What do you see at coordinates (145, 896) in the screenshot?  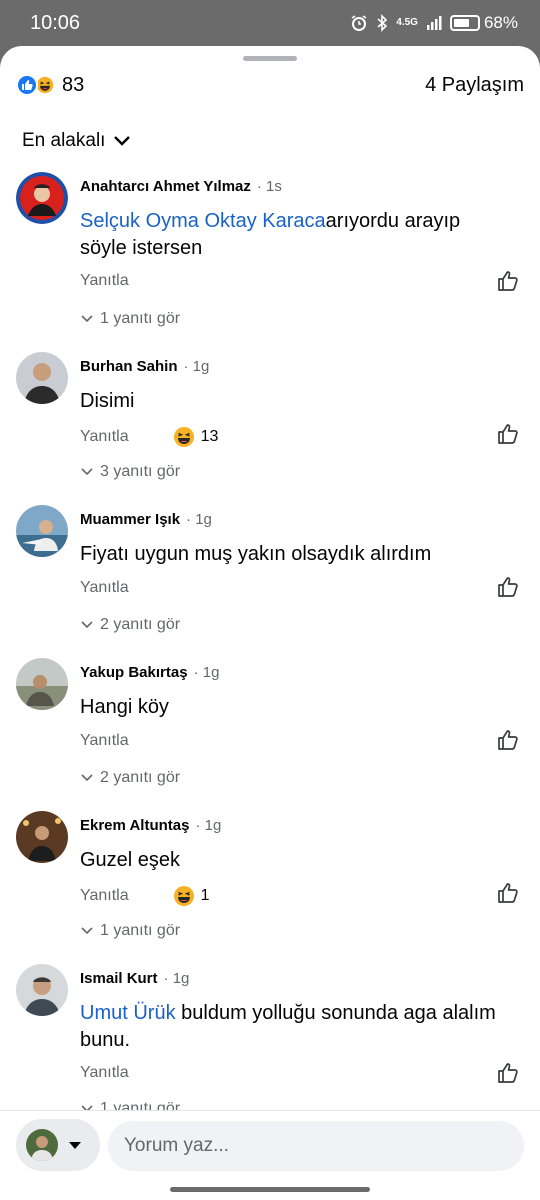 I see `comment-actions: Yanıtla 1` at bounding box center [145, 896].